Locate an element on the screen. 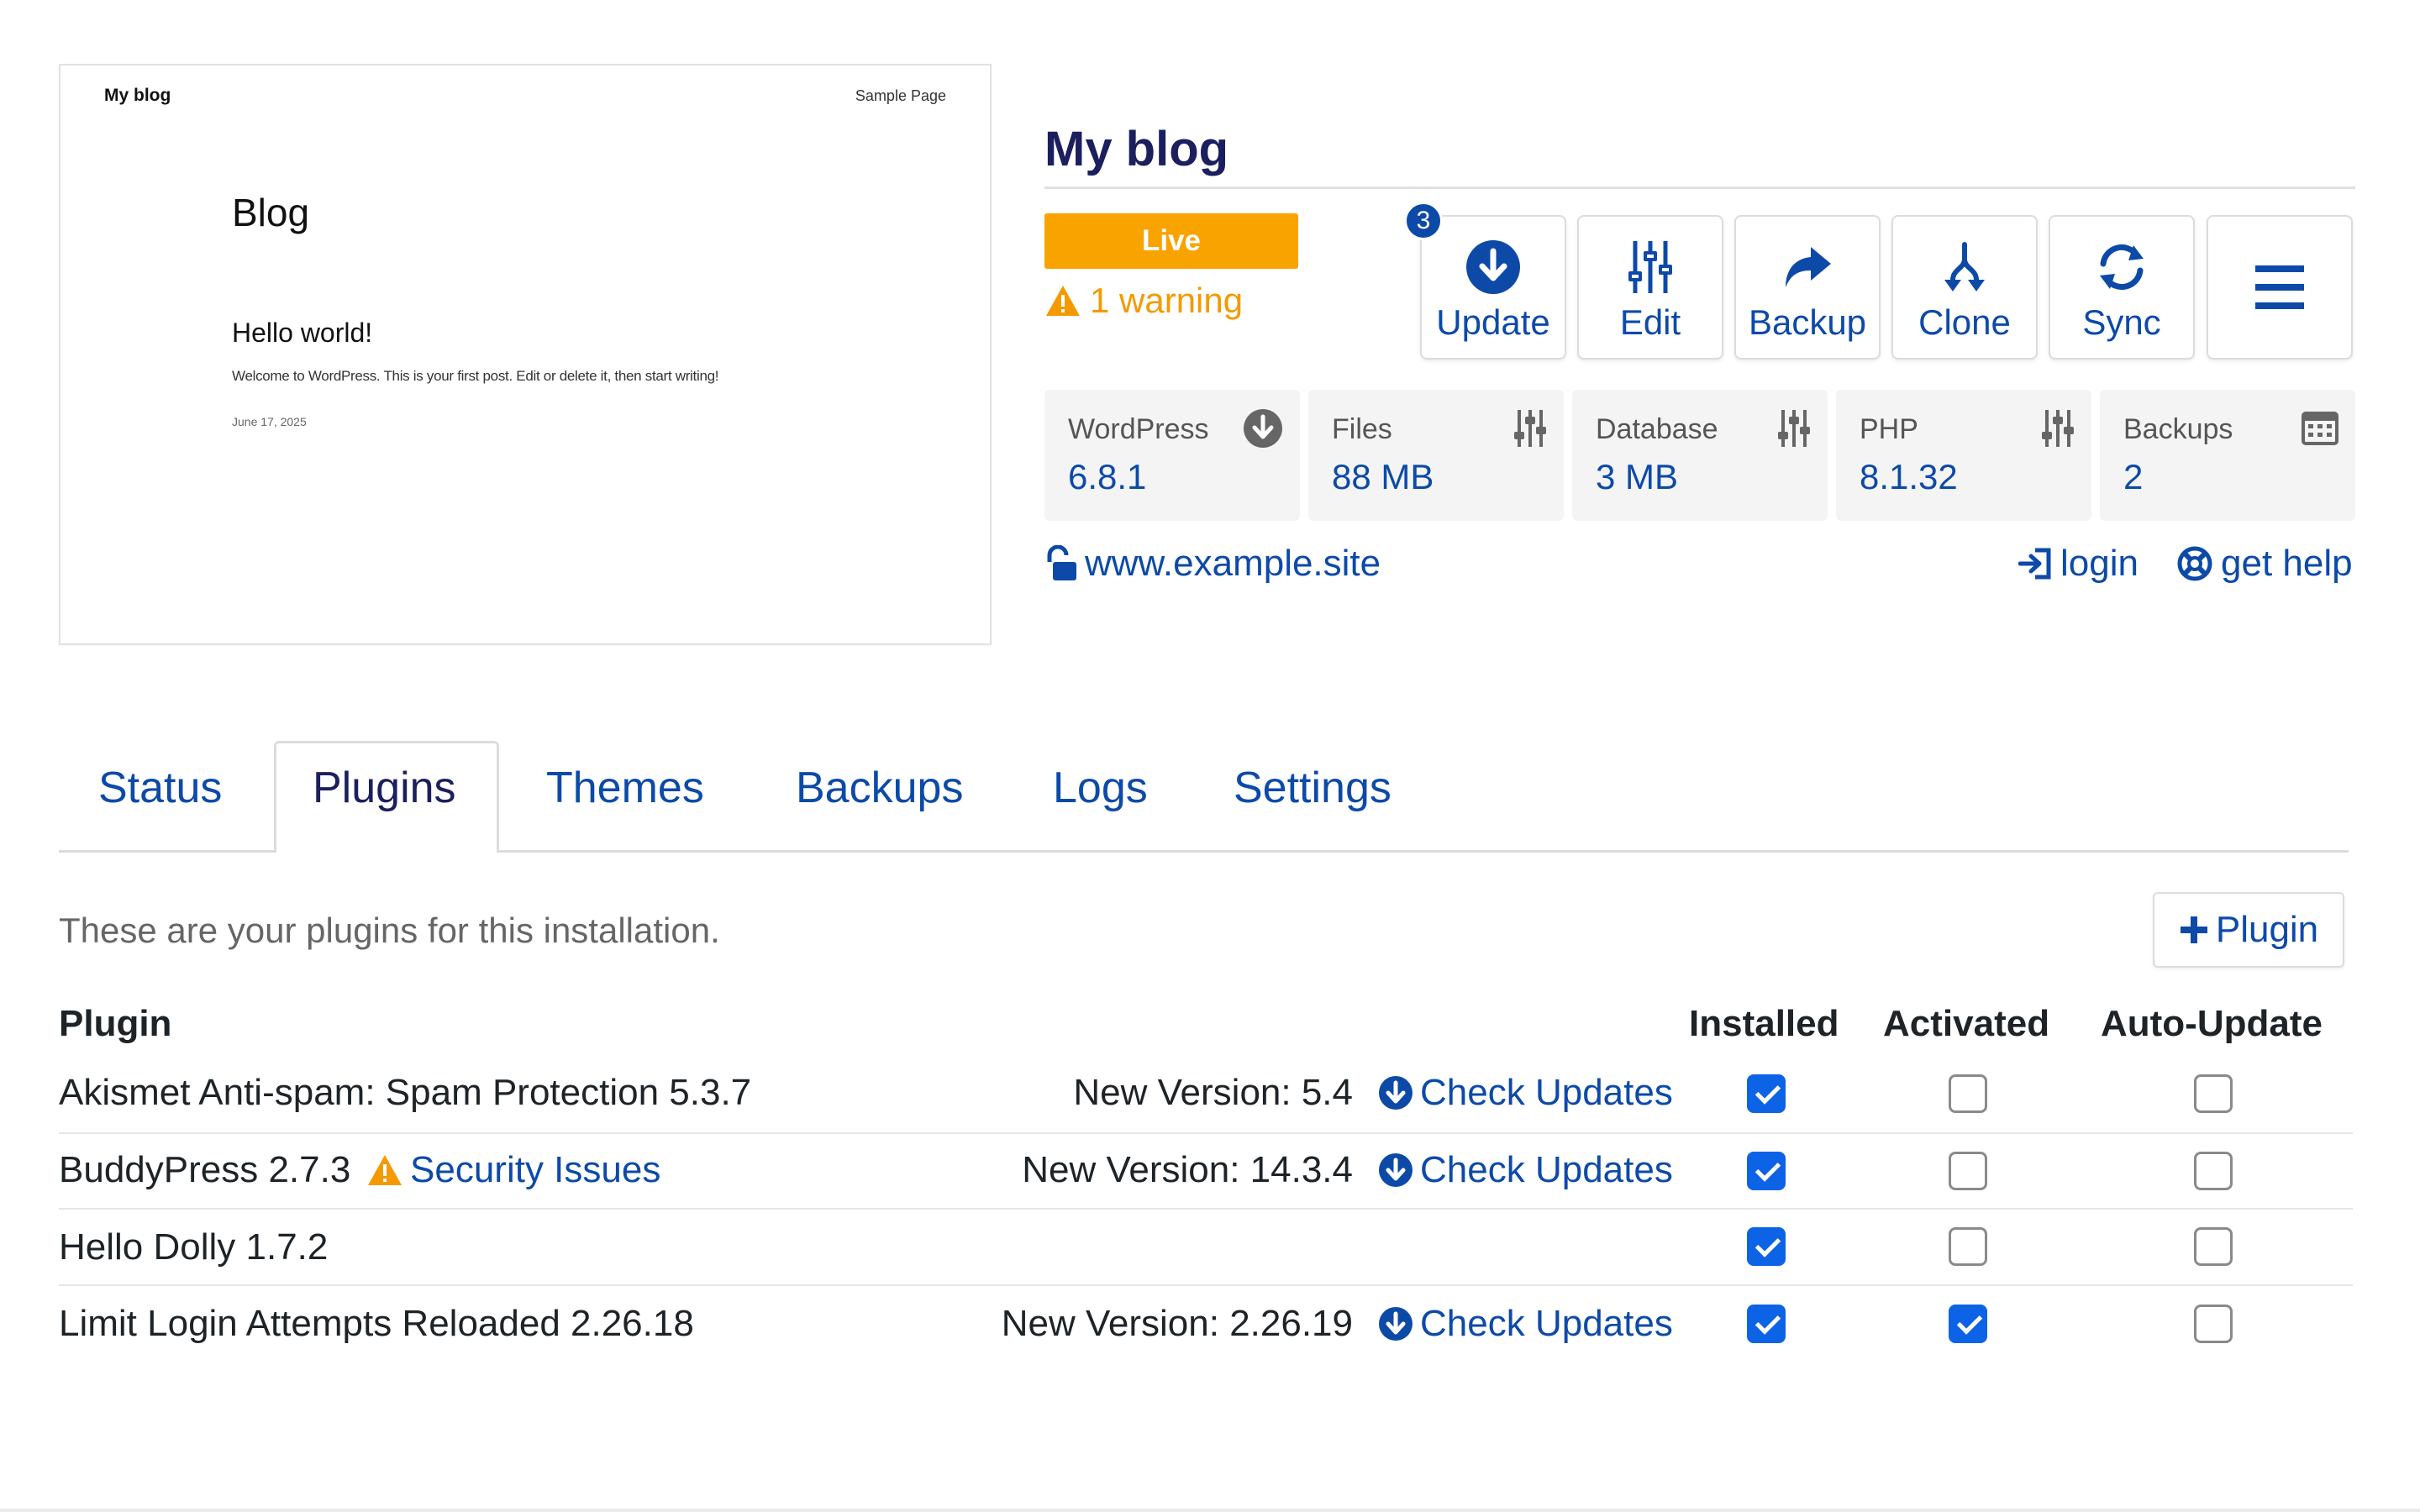  new-version: New Version: 2.26.19 is located at coordinates (1177, 1323).